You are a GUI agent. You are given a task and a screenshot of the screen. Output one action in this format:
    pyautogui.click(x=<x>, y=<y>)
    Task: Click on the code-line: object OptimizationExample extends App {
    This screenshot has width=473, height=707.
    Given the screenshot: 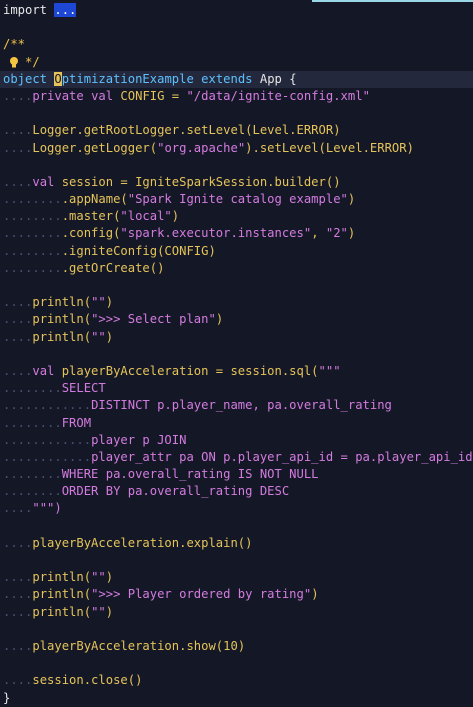 What is the action you would take?
    pyautogui.click(x=236, y=79)
    